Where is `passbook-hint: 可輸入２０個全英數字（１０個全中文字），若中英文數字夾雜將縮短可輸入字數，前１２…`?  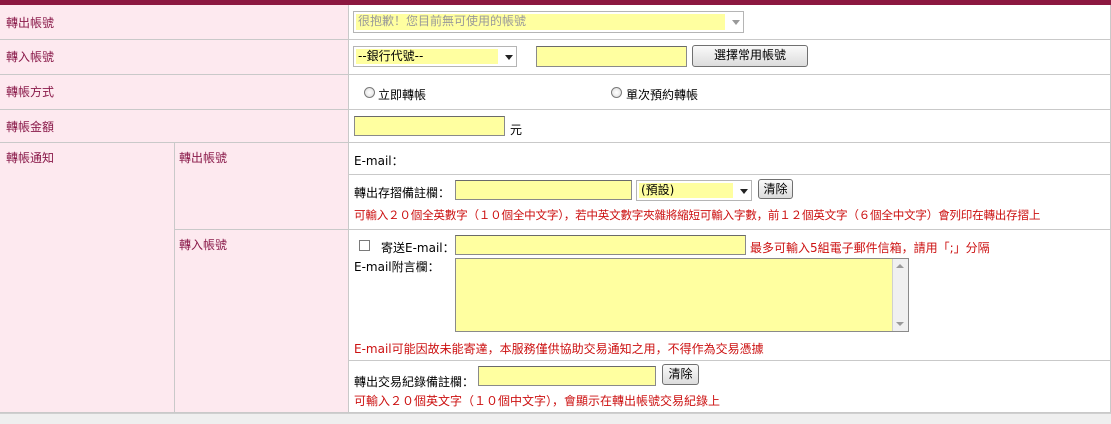
passbook-hint: 可輸入２０個全英數字（１０個全中文字），若中英文數字夾雜將縮短可輸入字數，前１２… is located at coordinates (697, 215).